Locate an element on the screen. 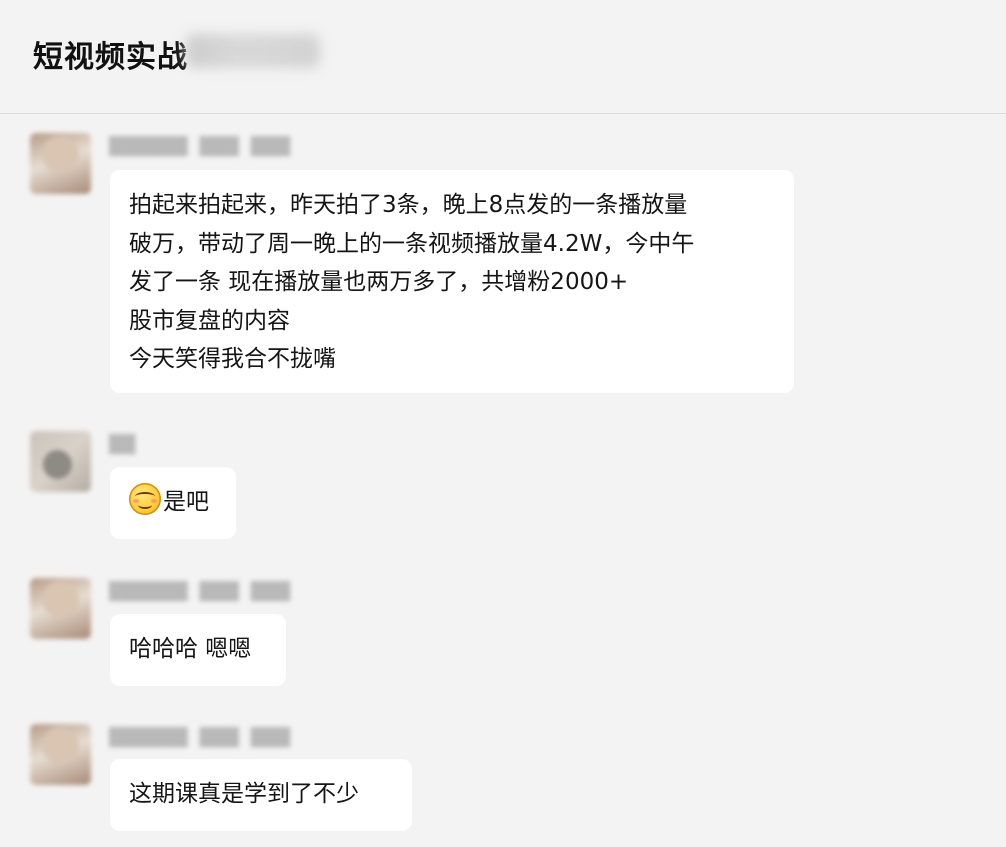  sender-name: ██ is located at coordinates (122, 445).